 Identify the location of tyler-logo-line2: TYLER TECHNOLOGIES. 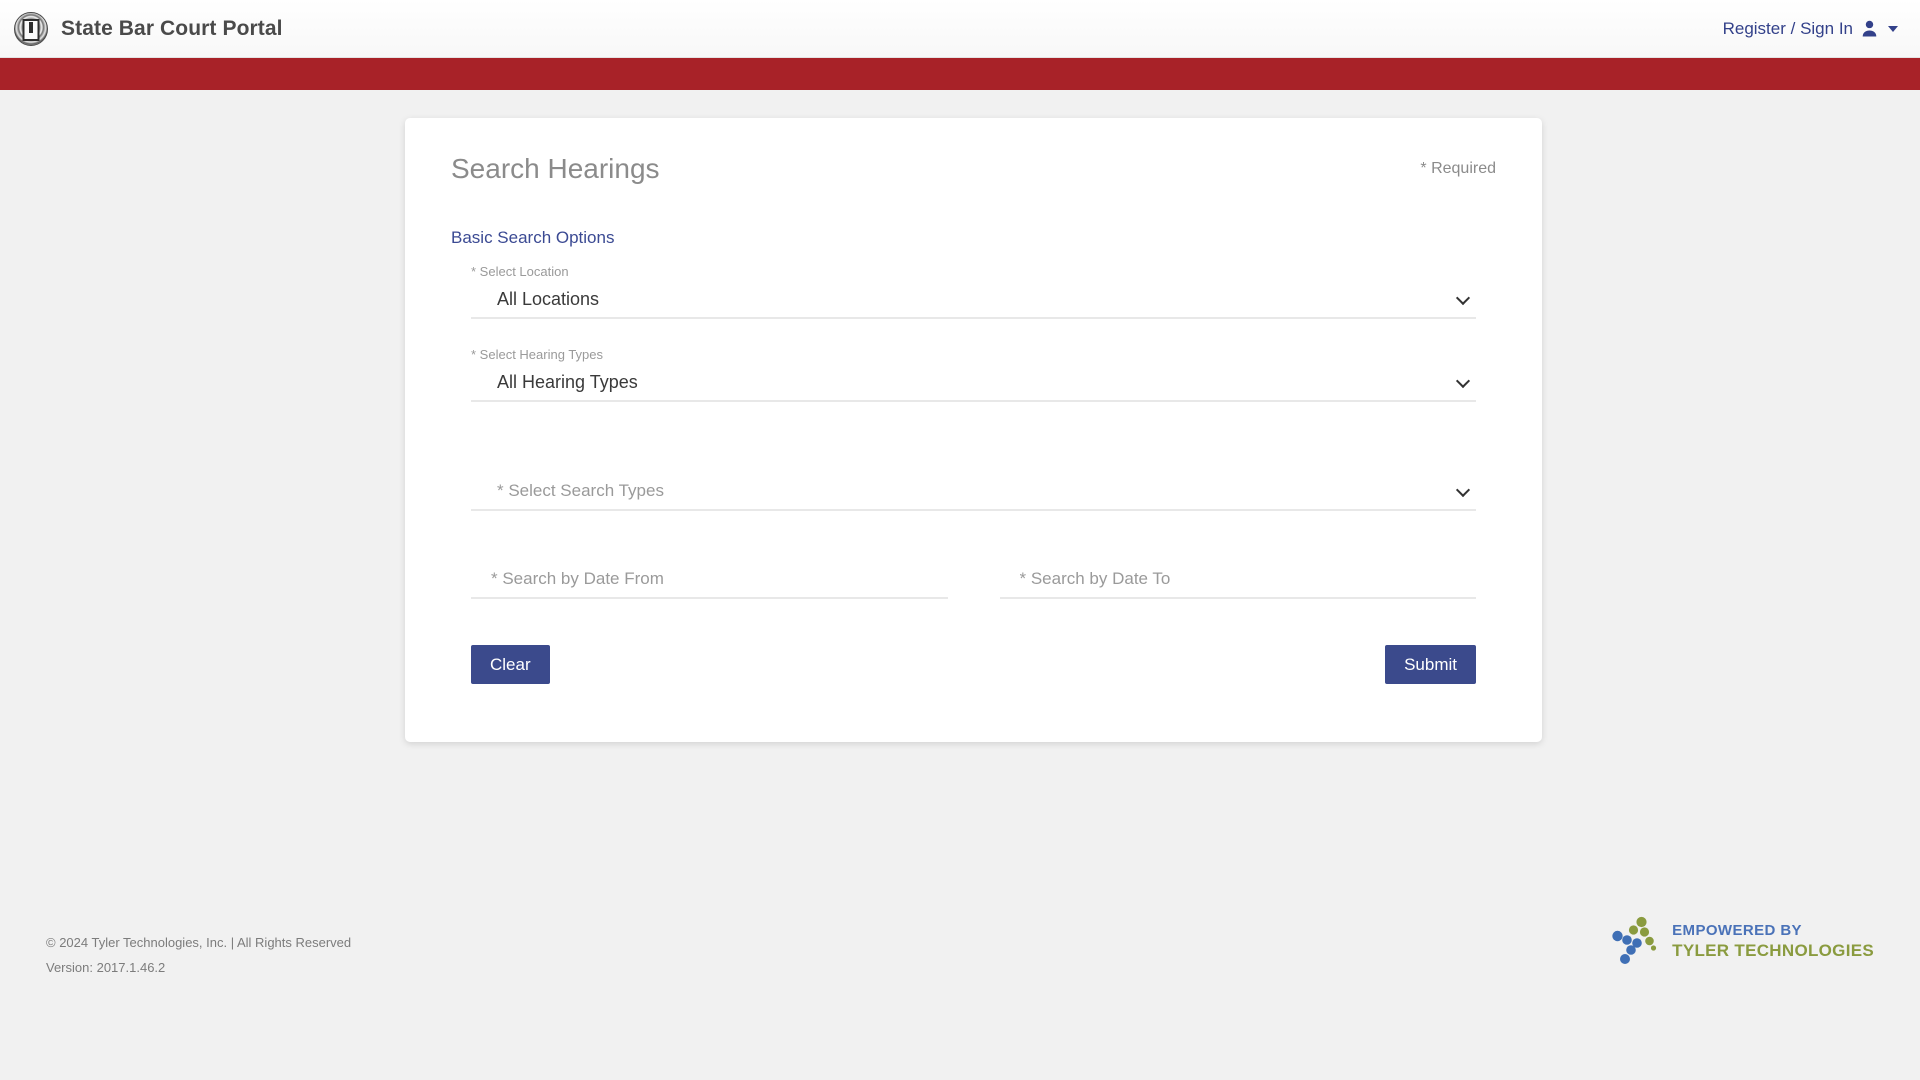
(1773, 950).